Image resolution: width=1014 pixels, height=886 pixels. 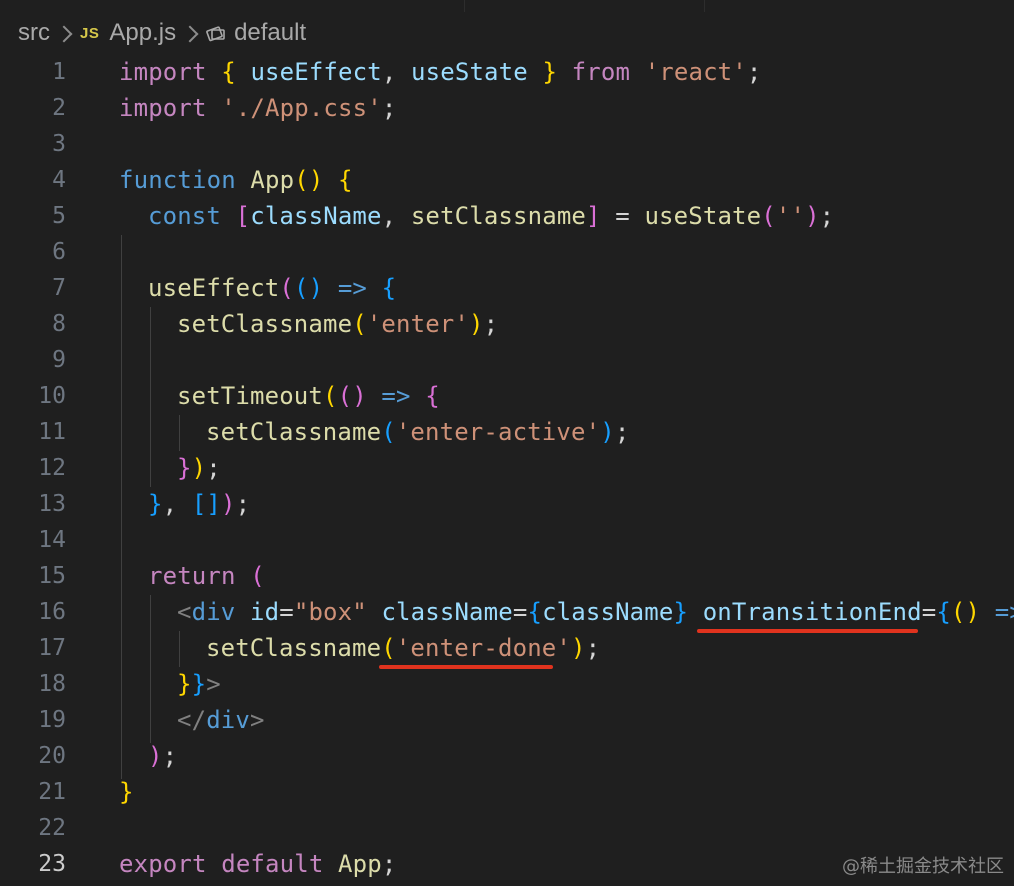 What do you see at coordinates (418, 324) in the screenshot?
I see `token: 'enter'` at bounding box center [418, 324].